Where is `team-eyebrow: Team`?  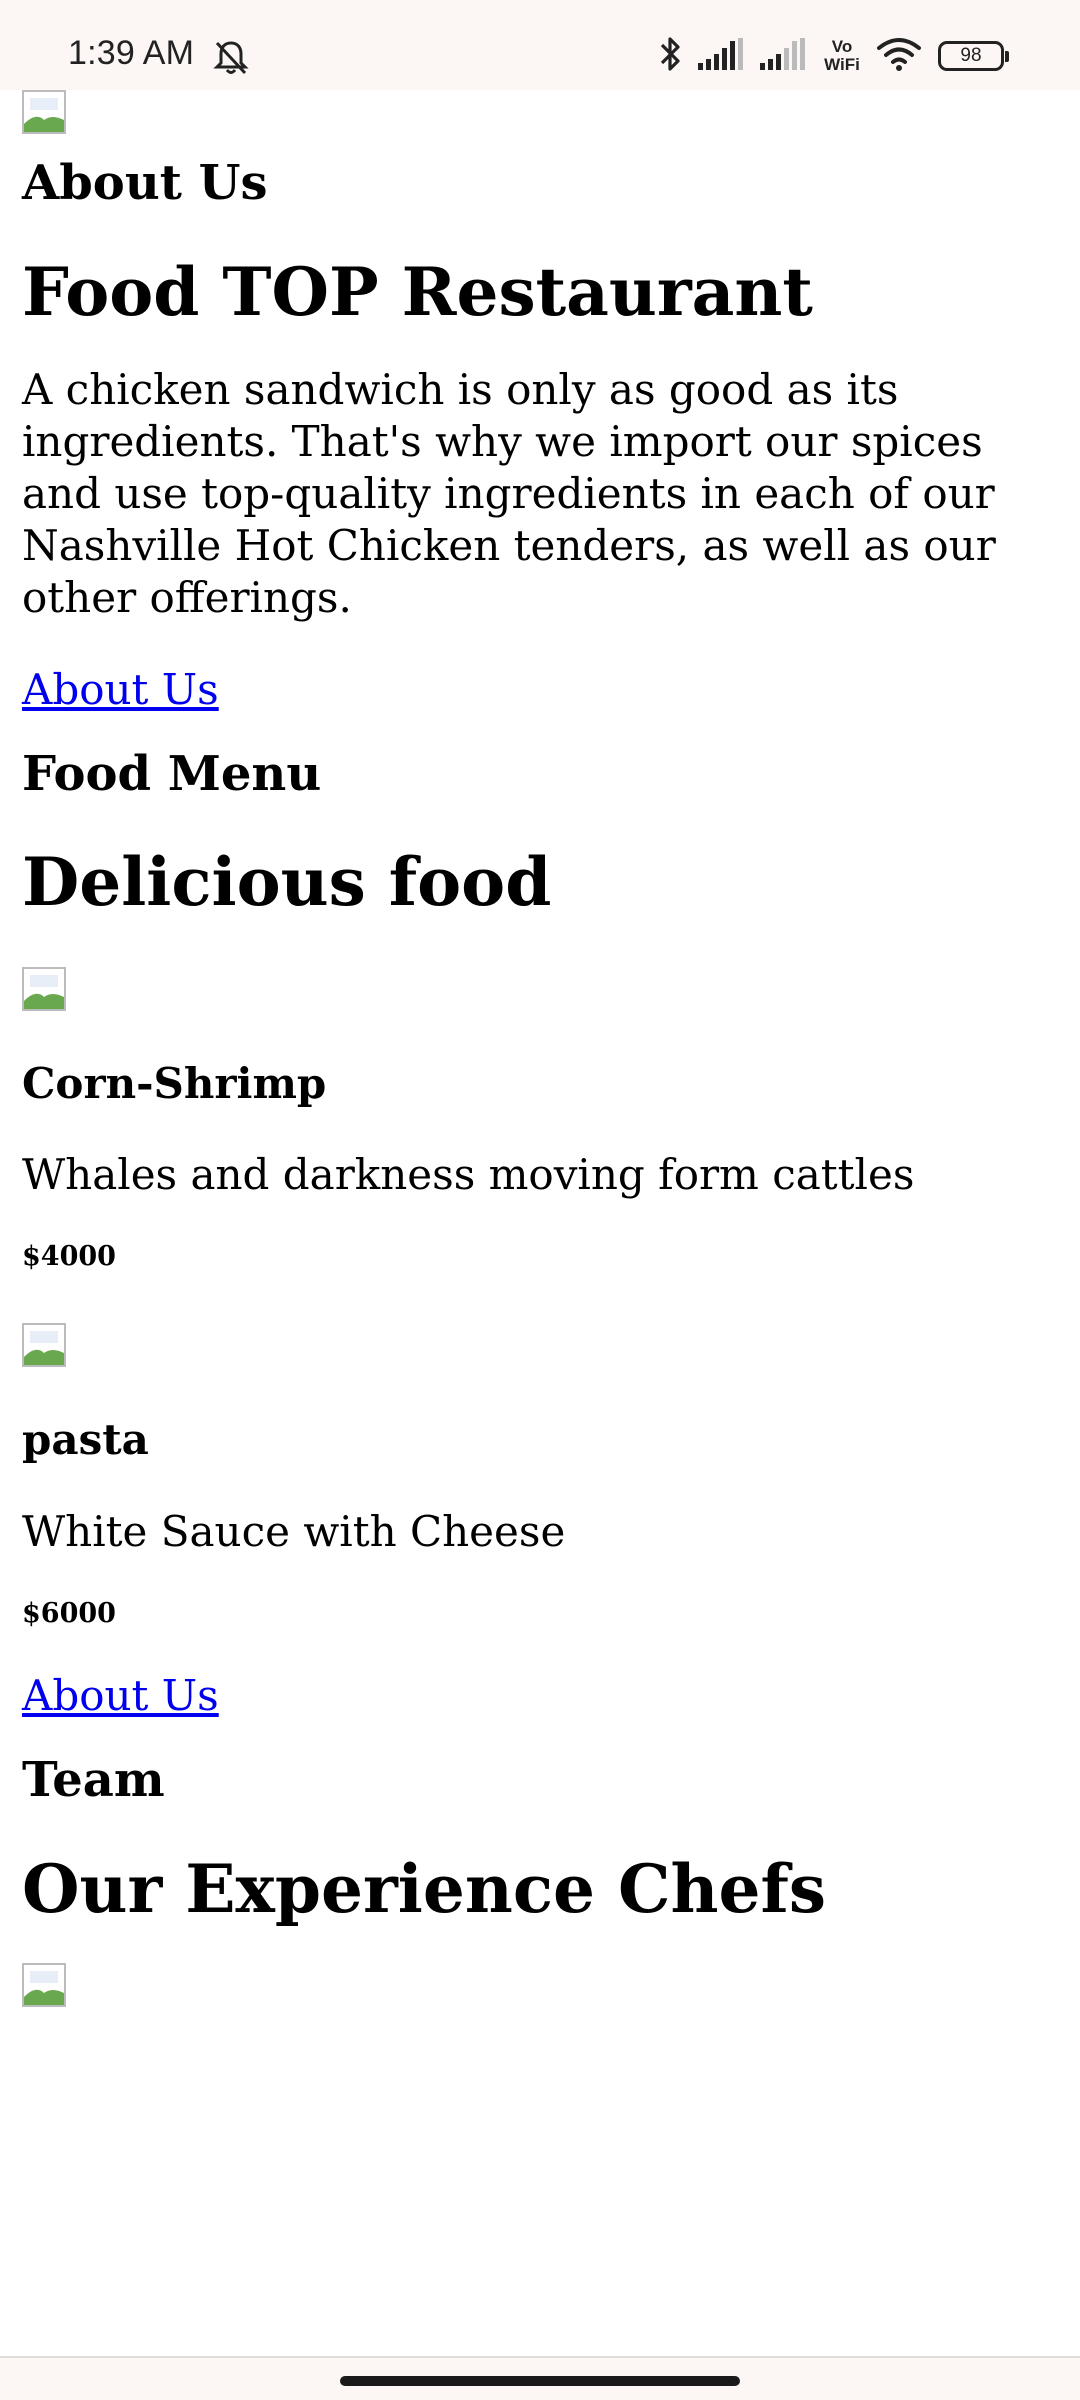 team-eyebrow: Team is located at coordinates (93, 1780).